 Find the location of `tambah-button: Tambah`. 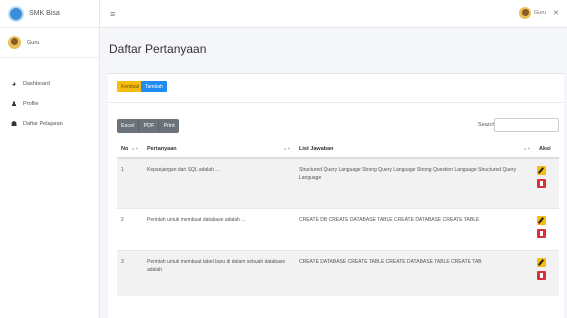

tambah-button: Tambah is located at coordinates (154, 86).